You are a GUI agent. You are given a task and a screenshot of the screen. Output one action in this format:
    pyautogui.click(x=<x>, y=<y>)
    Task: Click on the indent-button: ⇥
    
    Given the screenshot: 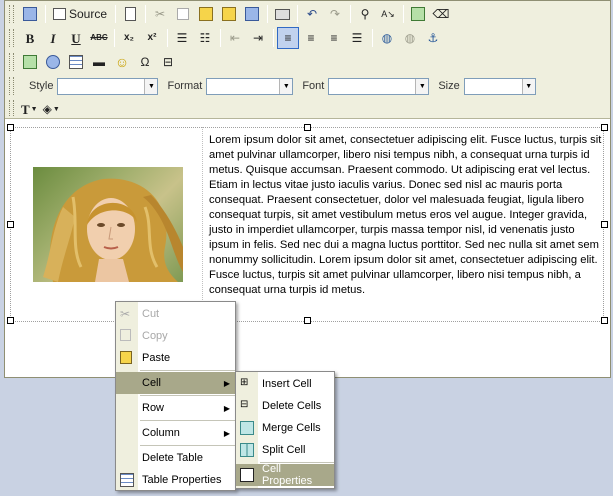 What is the action you would take?
    pyautogui.click(x=258, y=38)
    